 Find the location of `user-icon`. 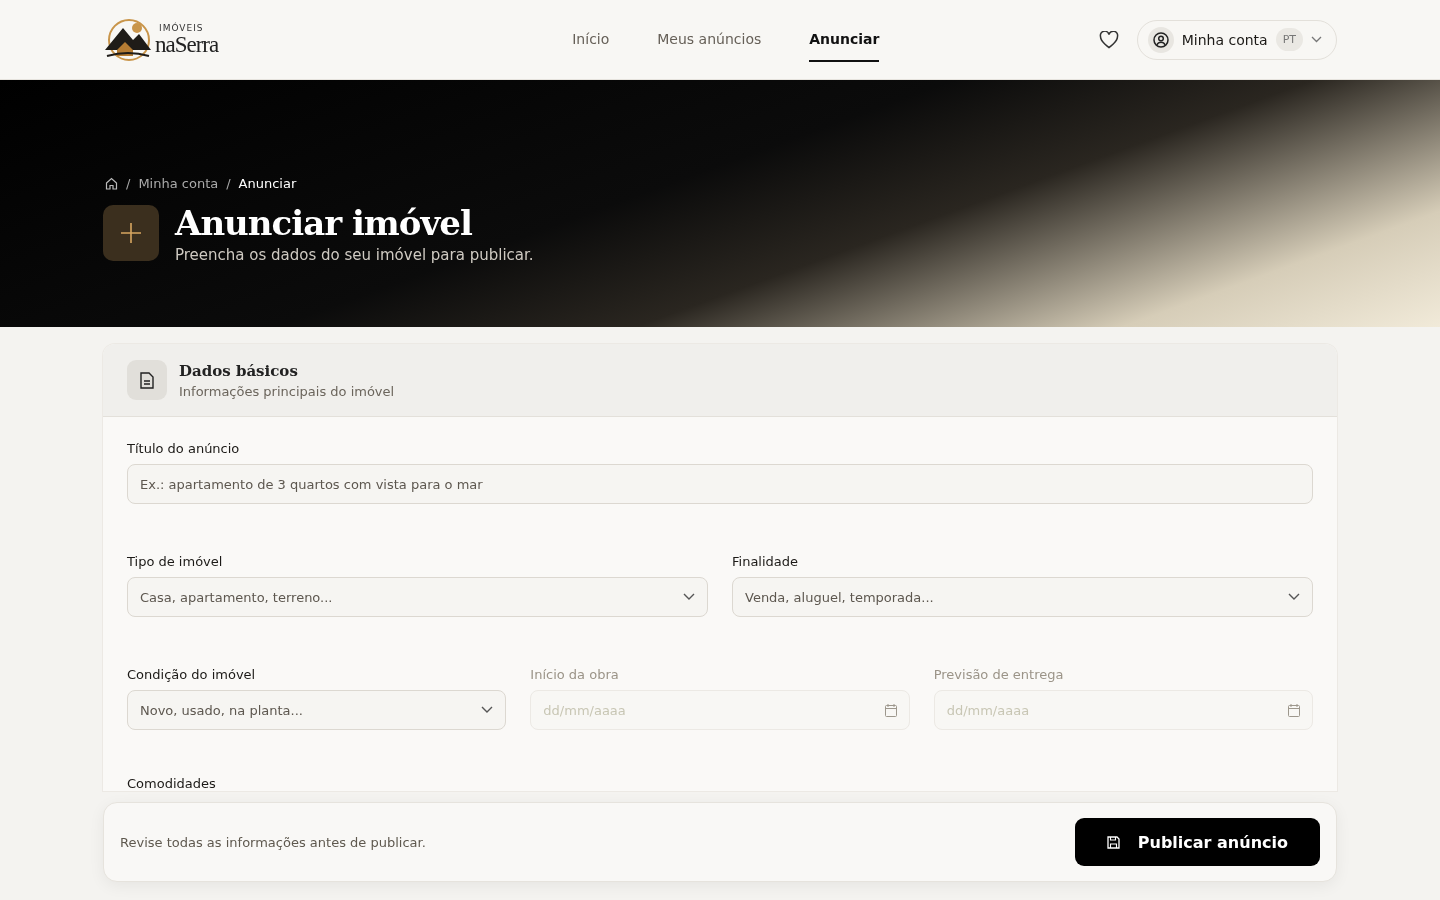

user-icon is located at coordinates (1160, 39).